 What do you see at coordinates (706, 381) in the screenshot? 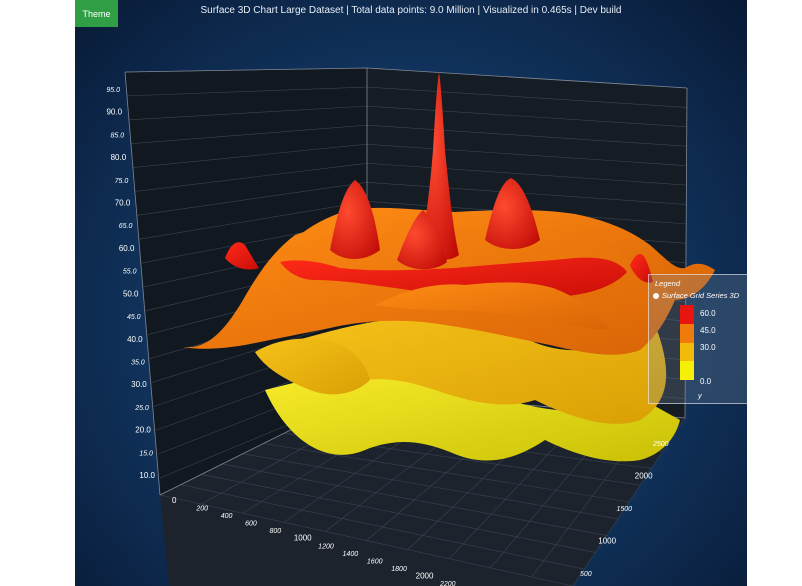
I see `legend-step-label: 0.0` at bounding box center [706, 381].